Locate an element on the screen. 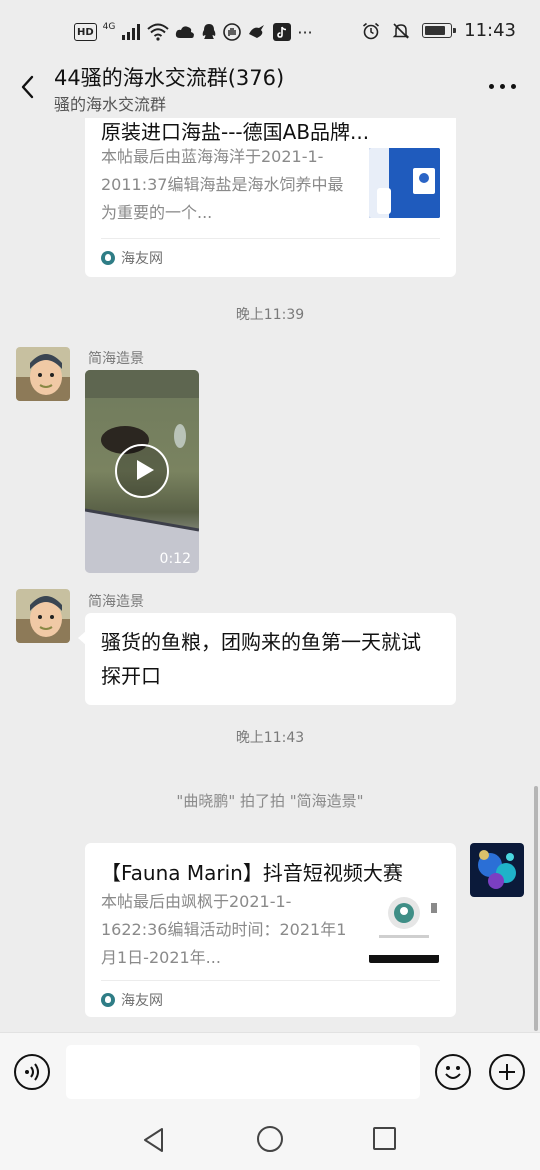 This screenshot has width=540, height=1170. timestamp: 晚上11:39 is located at coordinates (270, 315).